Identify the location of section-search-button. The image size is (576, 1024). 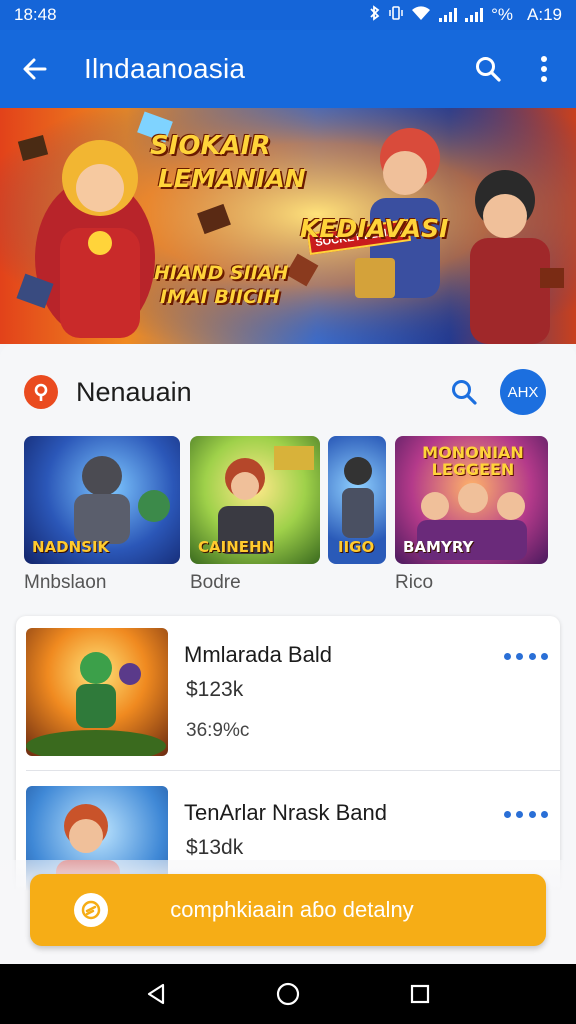
(464, 392).